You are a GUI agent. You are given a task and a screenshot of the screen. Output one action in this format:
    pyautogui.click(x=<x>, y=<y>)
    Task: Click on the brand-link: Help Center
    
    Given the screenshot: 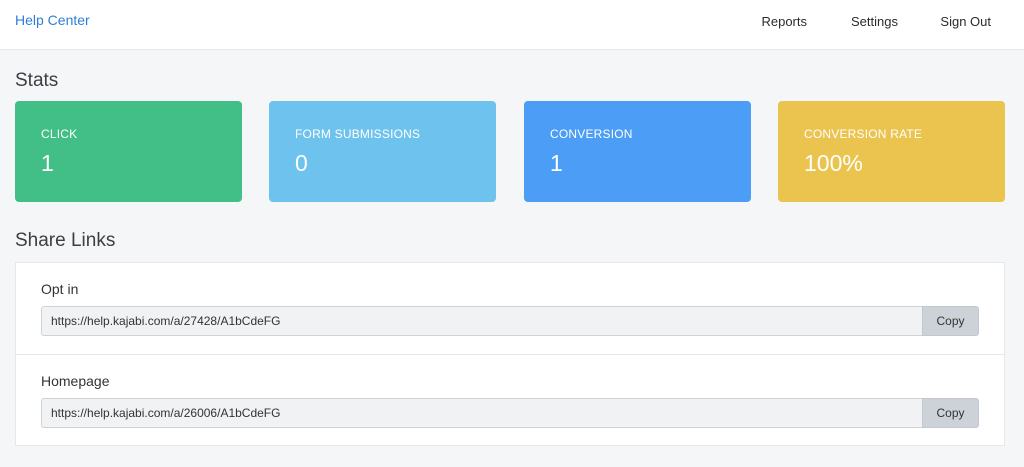 What is the action you would take?
    pyautogui.click(x=52, y=20)
    